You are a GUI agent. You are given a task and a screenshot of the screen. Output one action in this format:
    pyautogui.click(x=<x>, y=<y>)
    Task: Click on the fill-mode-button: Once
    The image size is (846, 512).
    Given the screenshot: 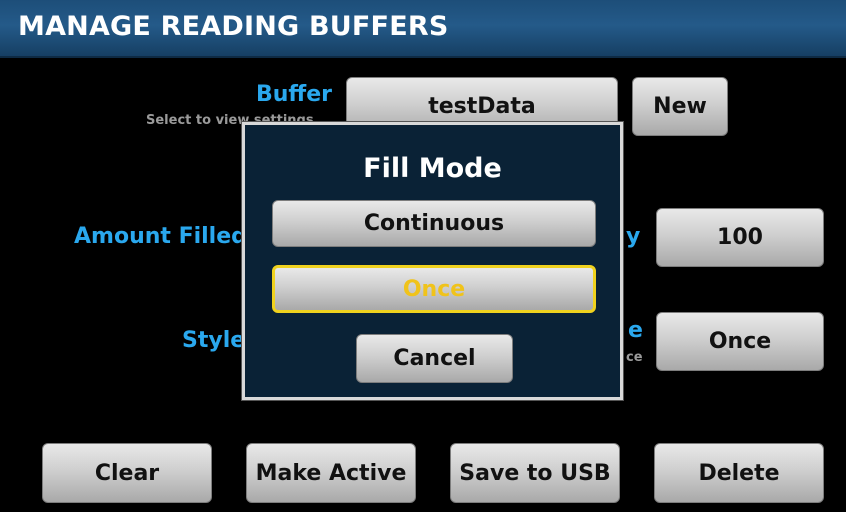 What is the action you would take?
    pyautogui.click(x=740, y=341)
    